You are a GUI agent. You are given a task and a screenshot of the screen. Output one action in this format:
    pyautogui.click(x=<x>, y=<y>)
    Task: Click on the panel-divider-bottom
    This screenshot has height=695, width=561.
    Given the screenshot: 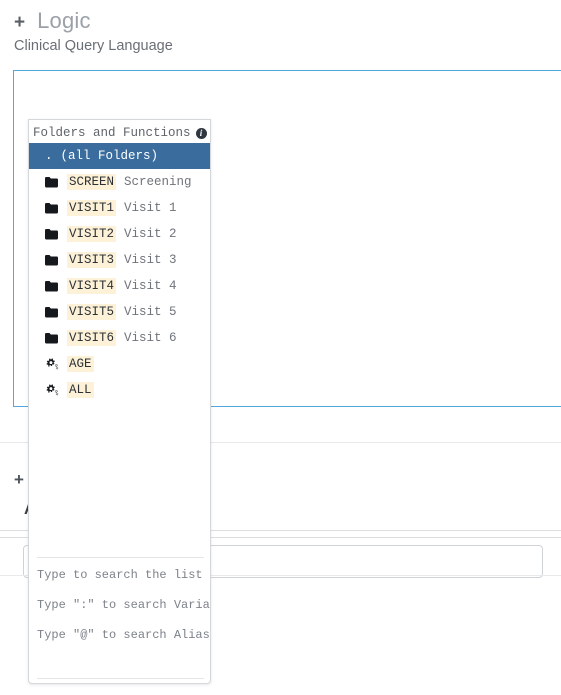 What is the action you would take?
    pyautogui.click(x=120, y=678)
    